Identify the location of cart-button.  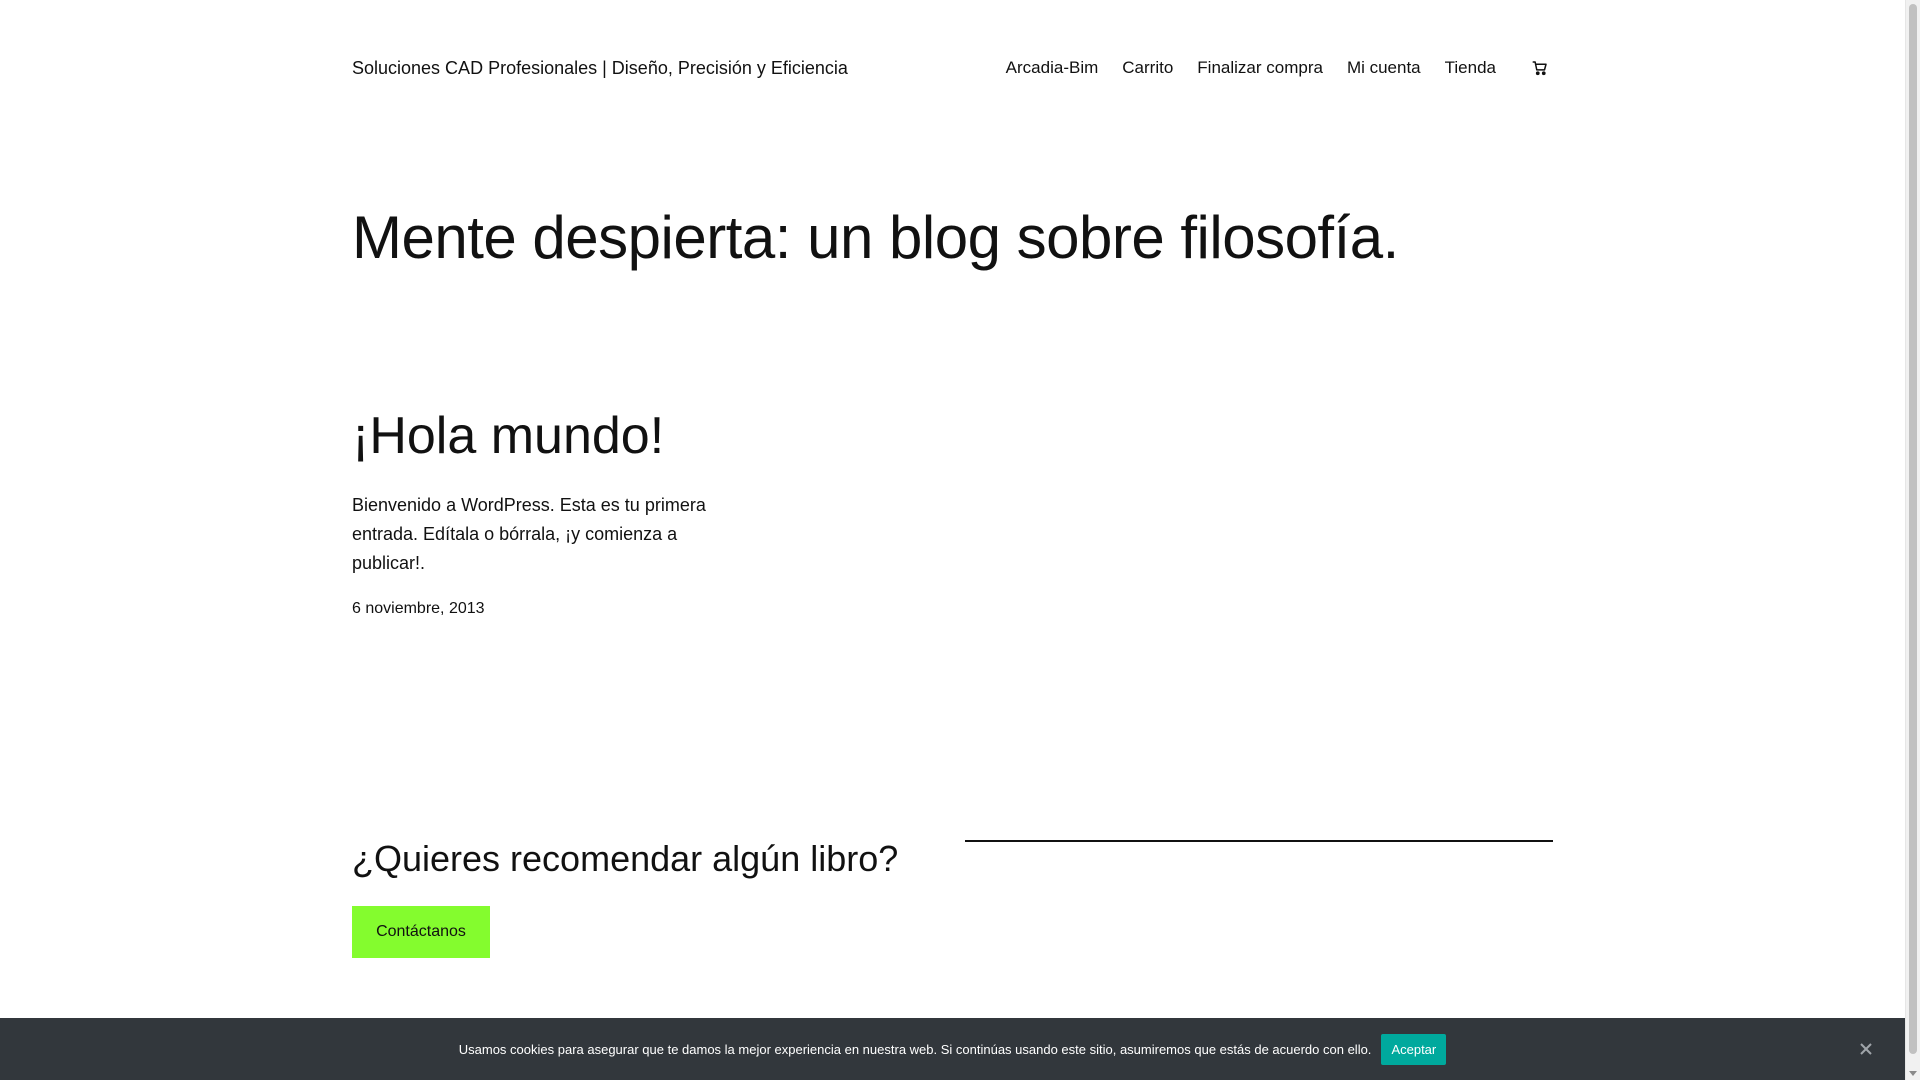
(1540, 68).